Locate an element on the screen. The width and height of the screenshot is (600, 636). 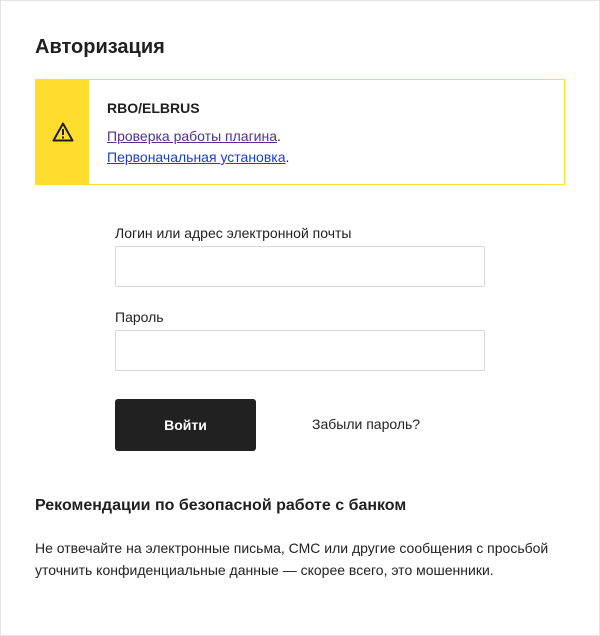
warning-icon is located at coordinates (62, 132).